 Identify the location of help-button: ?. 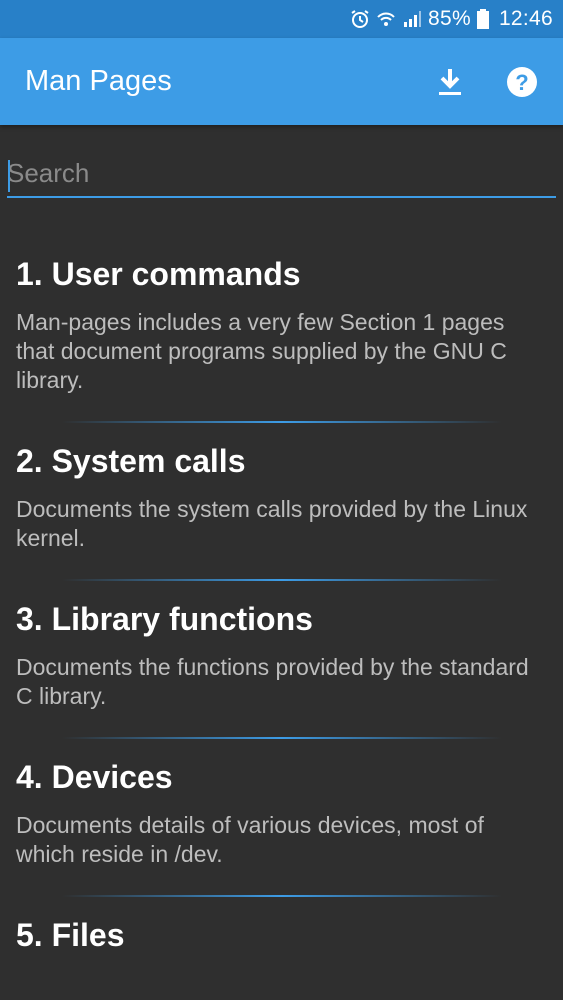
(522, 82).